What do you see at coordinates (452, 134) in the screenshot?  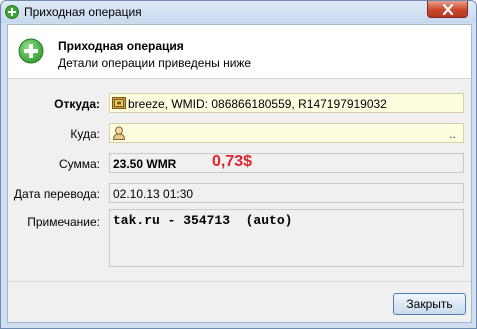 I see `to-trailing: ..` at bounding box center [452, 134].